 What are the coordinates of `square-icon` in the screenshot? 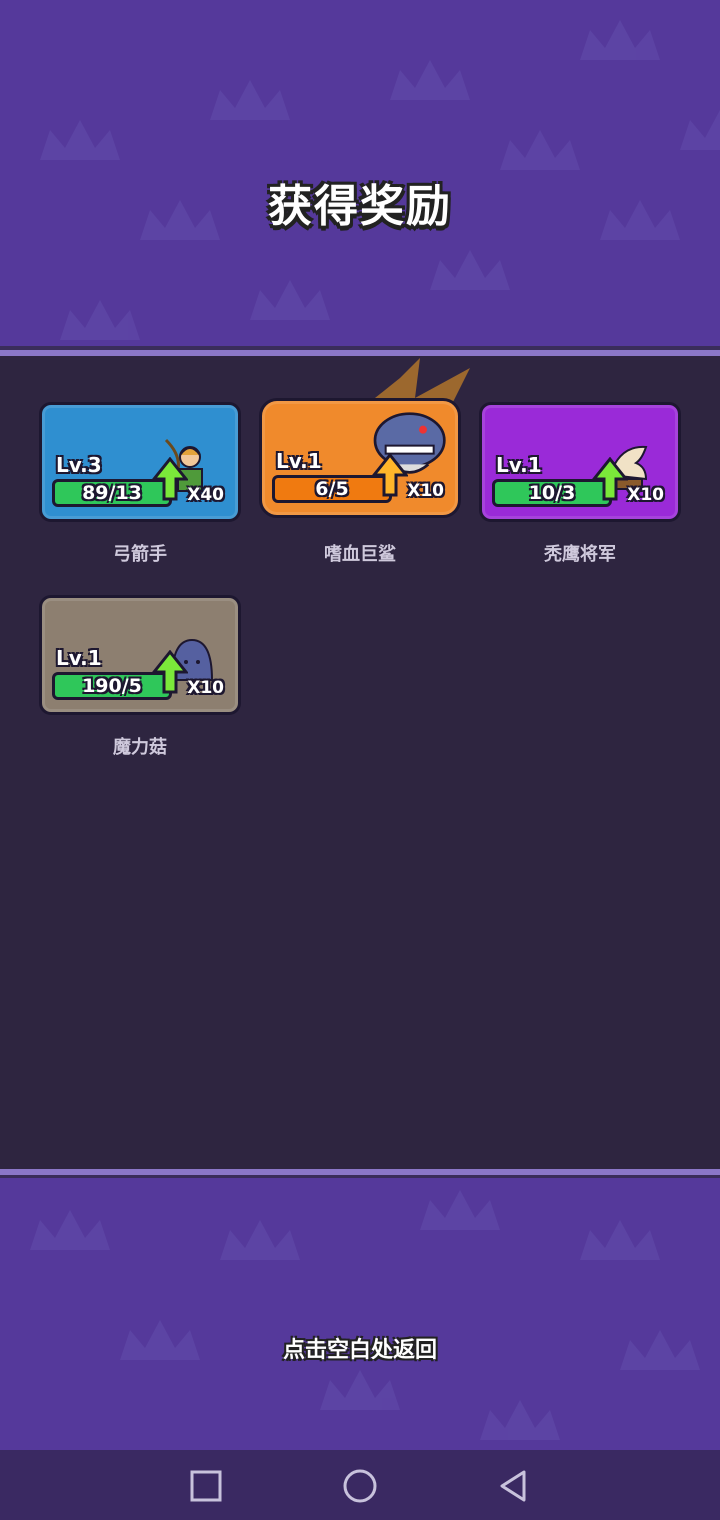 It's located at (206, 1486).